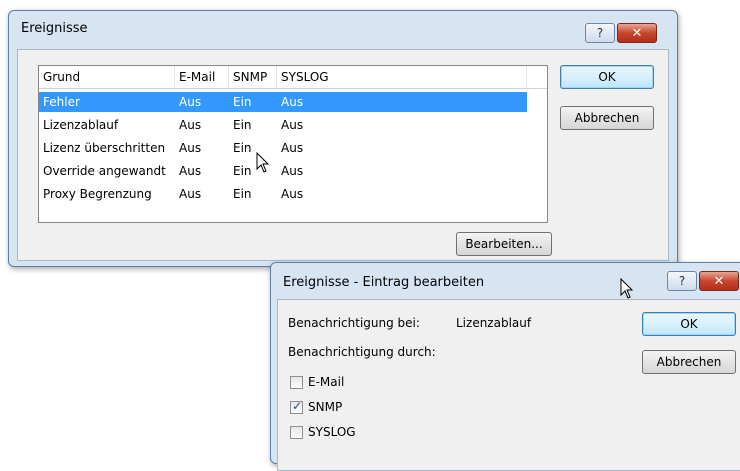 This screenshot has height=471, width=740. I want to click on table-row: Lizenzablauf Aus Ein Aus, so click(283, 125).